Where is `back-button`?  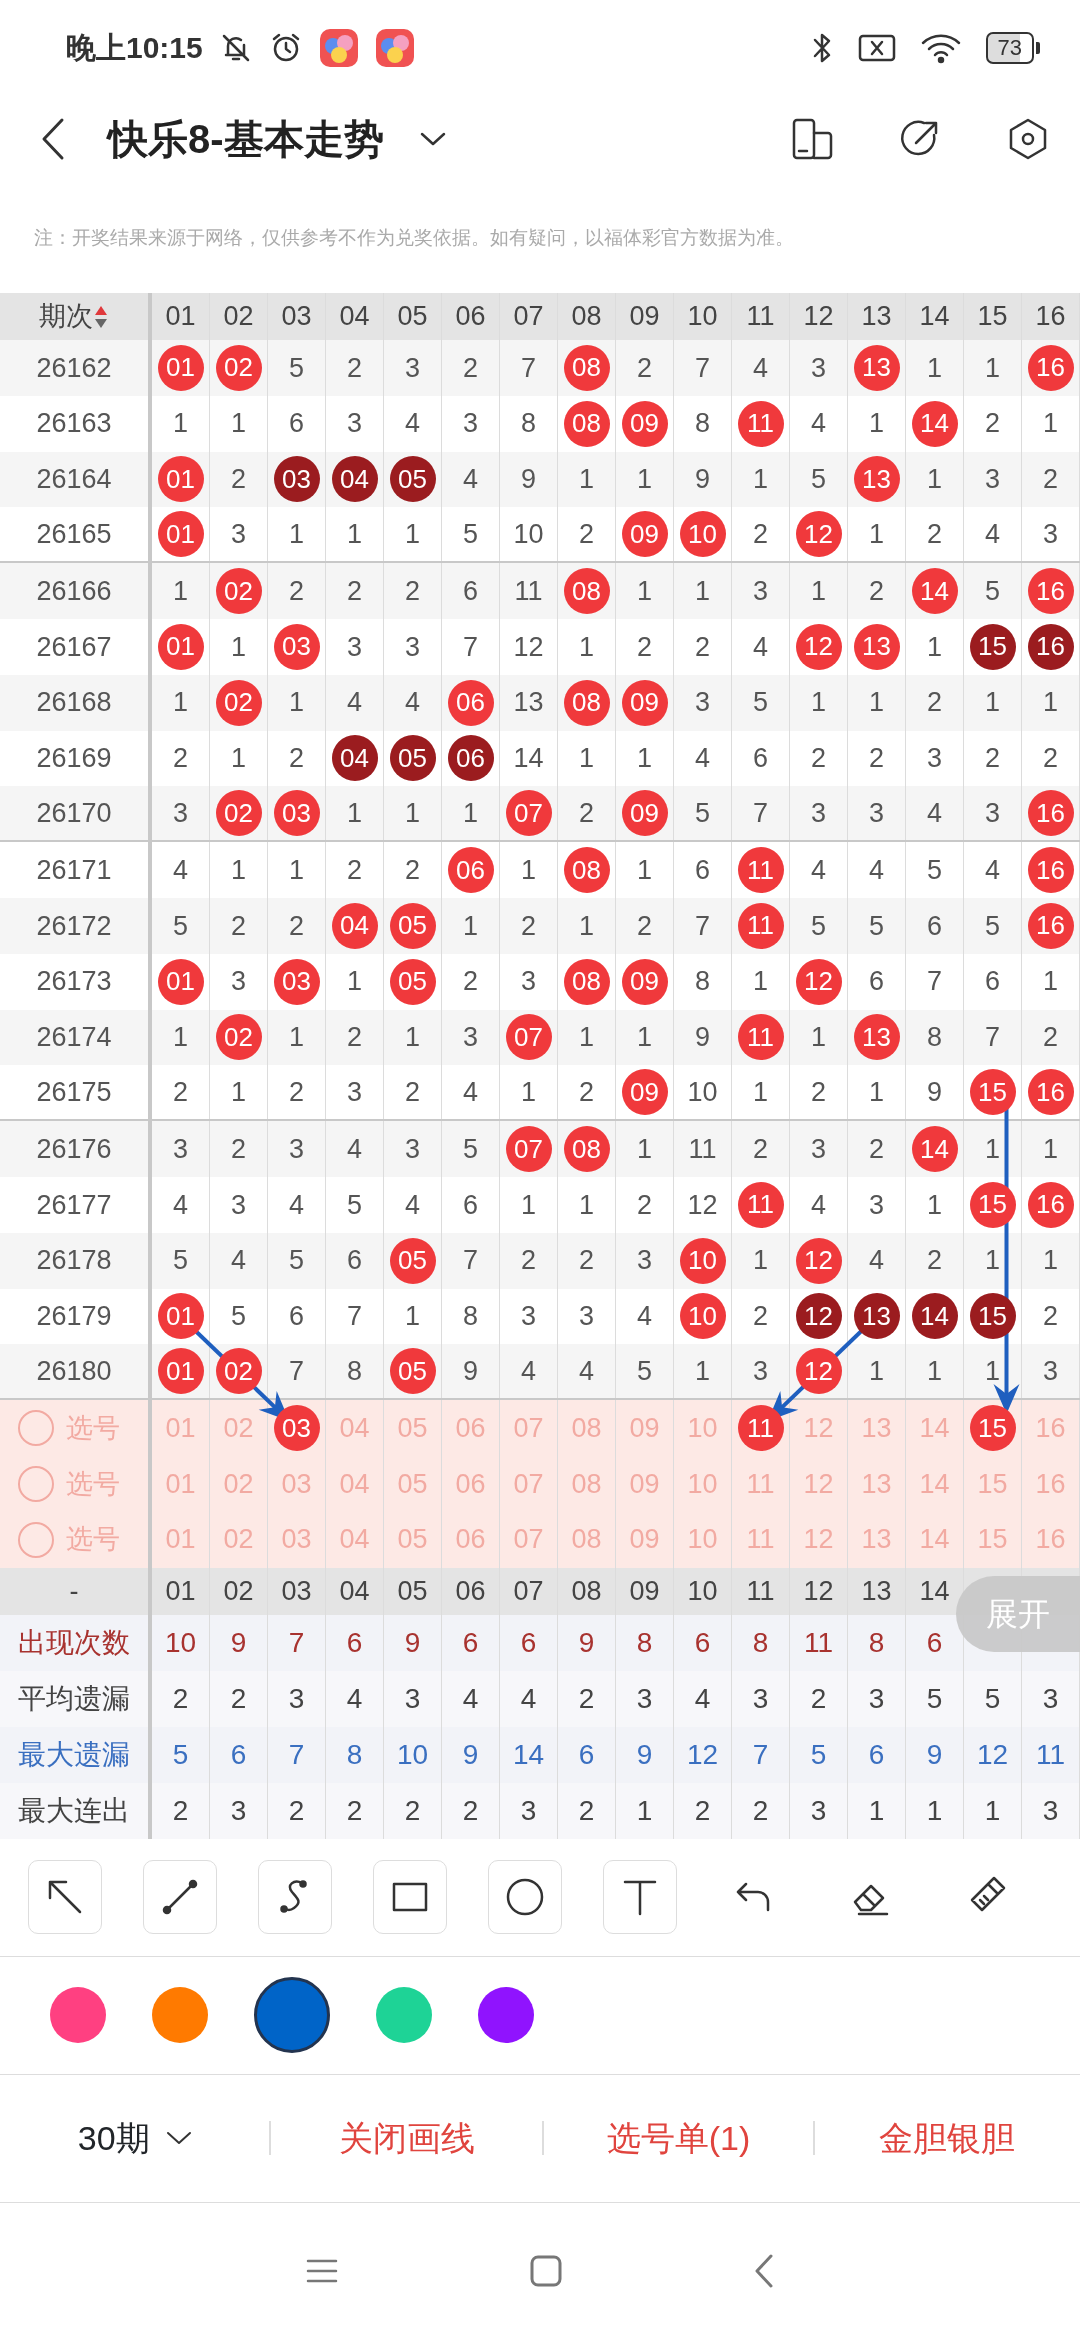 back-button is located at coordinates (53, 139).